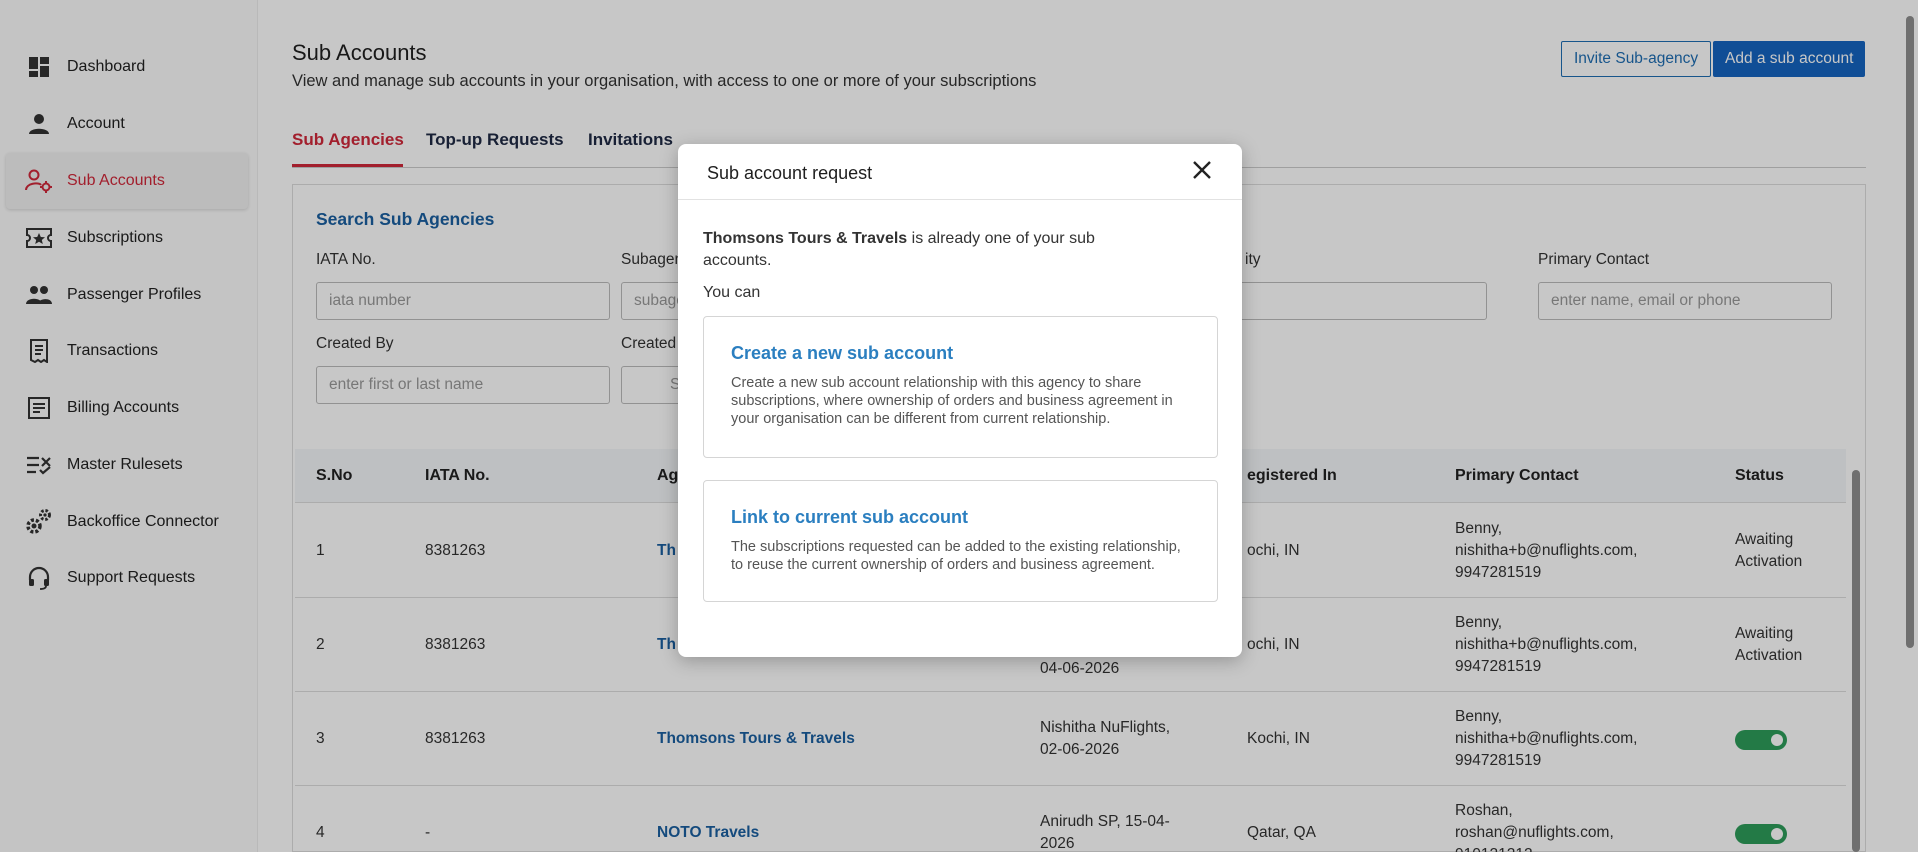 The image size is (1918, 852). Describe the element at coordinates (849, 517) in the screenshot. I see `option-title: Link to current sub account` at that location.